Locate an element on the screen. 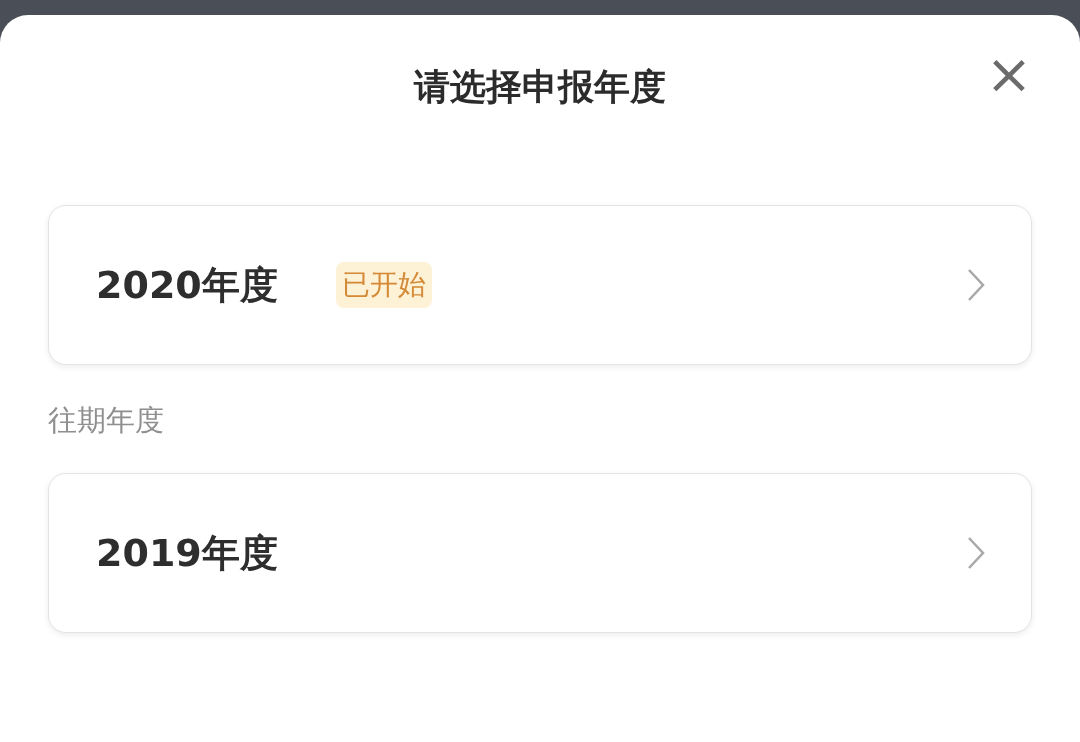 This screenshot has width=1080, height=742. close-button: × is located at coordinates (1009, 74).